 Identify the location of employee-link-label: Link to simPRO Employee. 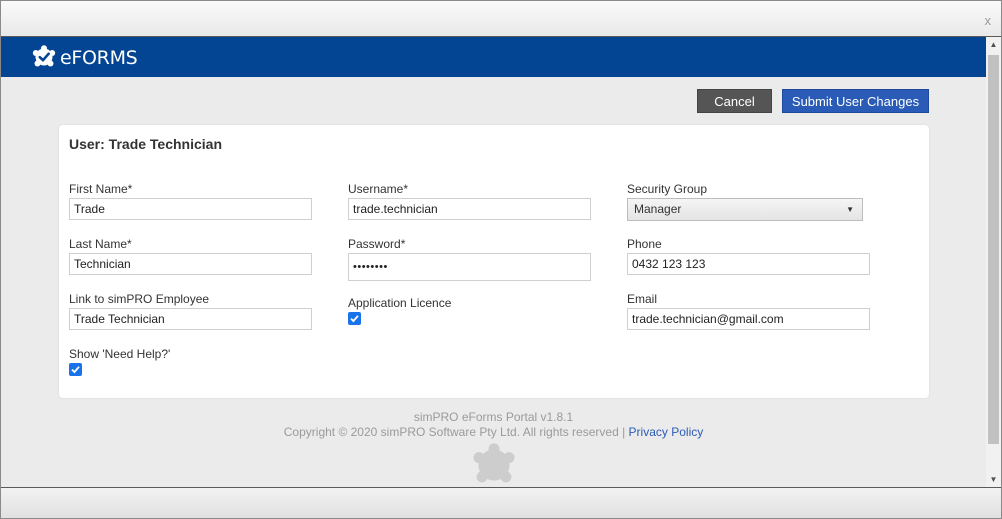
(139, 299).